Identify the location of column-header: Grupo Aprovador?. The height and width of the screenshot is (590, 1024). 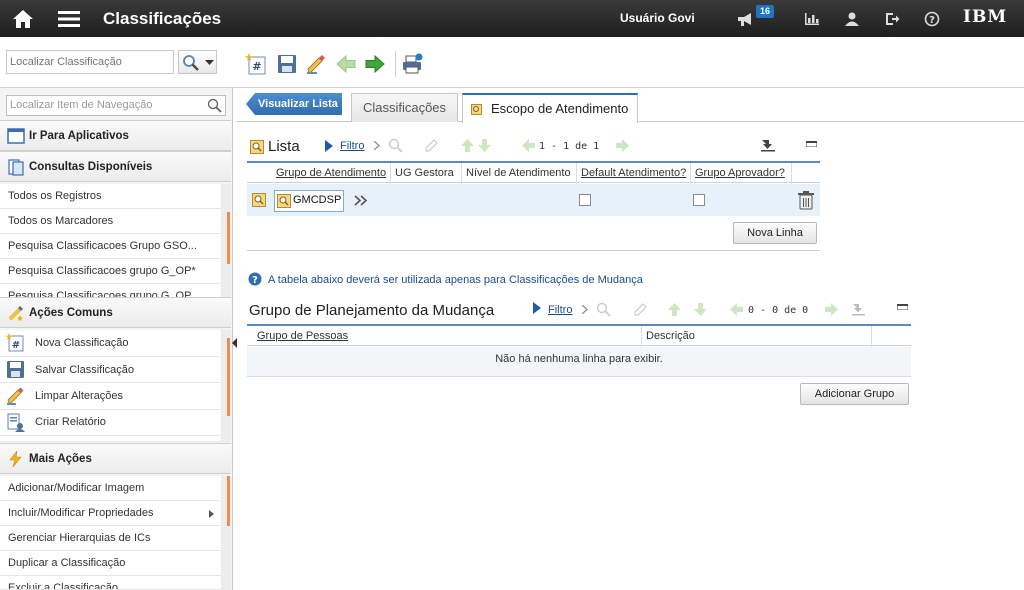
(741, 173).